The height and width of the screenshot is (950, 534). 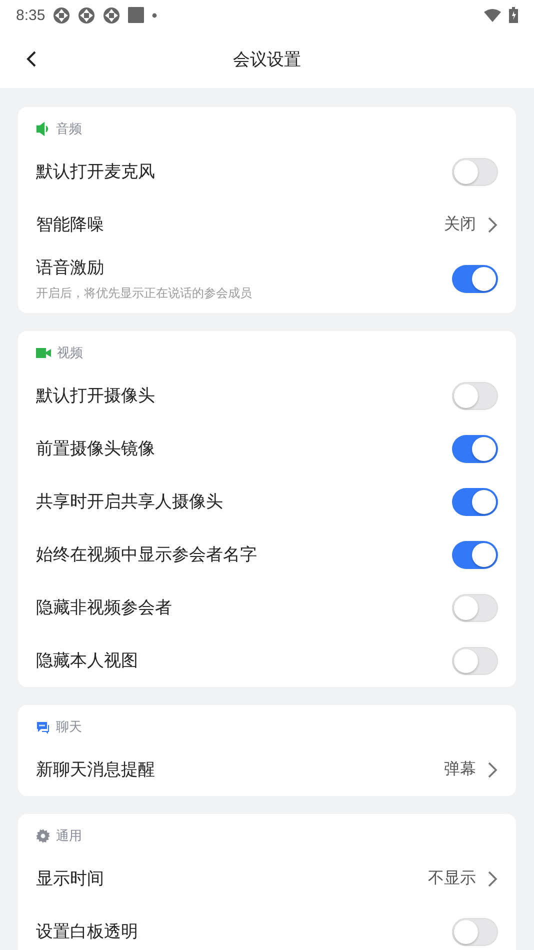 What do you see at coordinates (43, 727) in the screenshot?
I see `chat-bubble-icon` at bounding box center [43, 727].